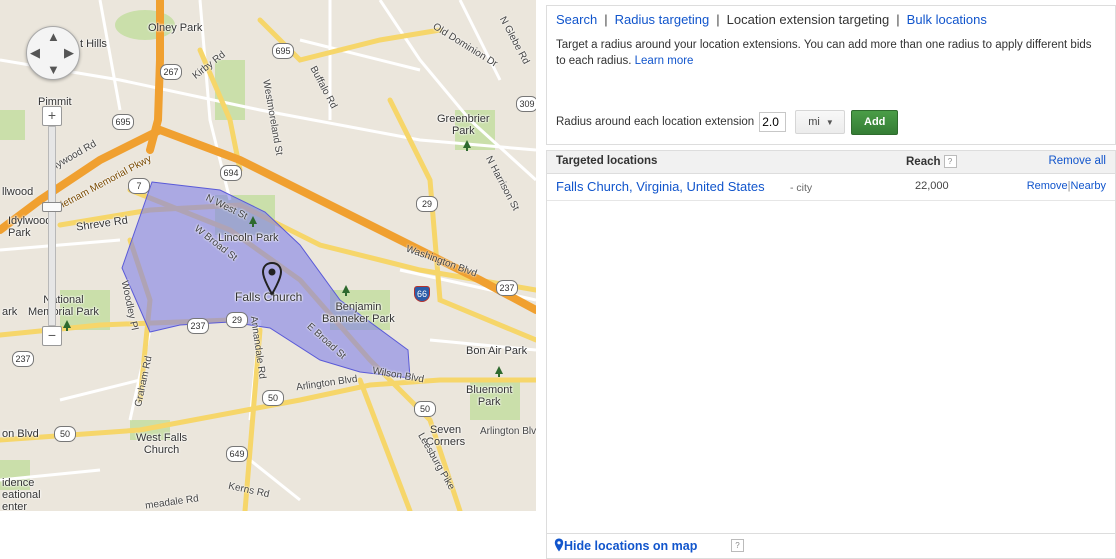  What do you see at coordinates (932, 186) in the screenshot?
I see `reach-value: 22,000` at bounding box center [932, 186].